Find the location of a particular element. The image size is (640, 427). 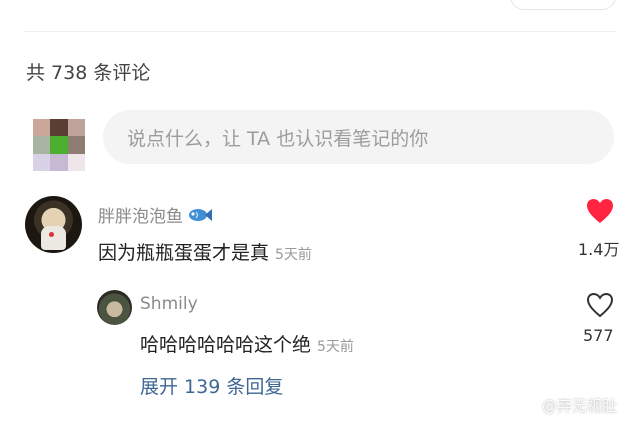

comment-input: 说点什么，让 TA 也认识看笔记的你 is located at coordinates (358, 137).